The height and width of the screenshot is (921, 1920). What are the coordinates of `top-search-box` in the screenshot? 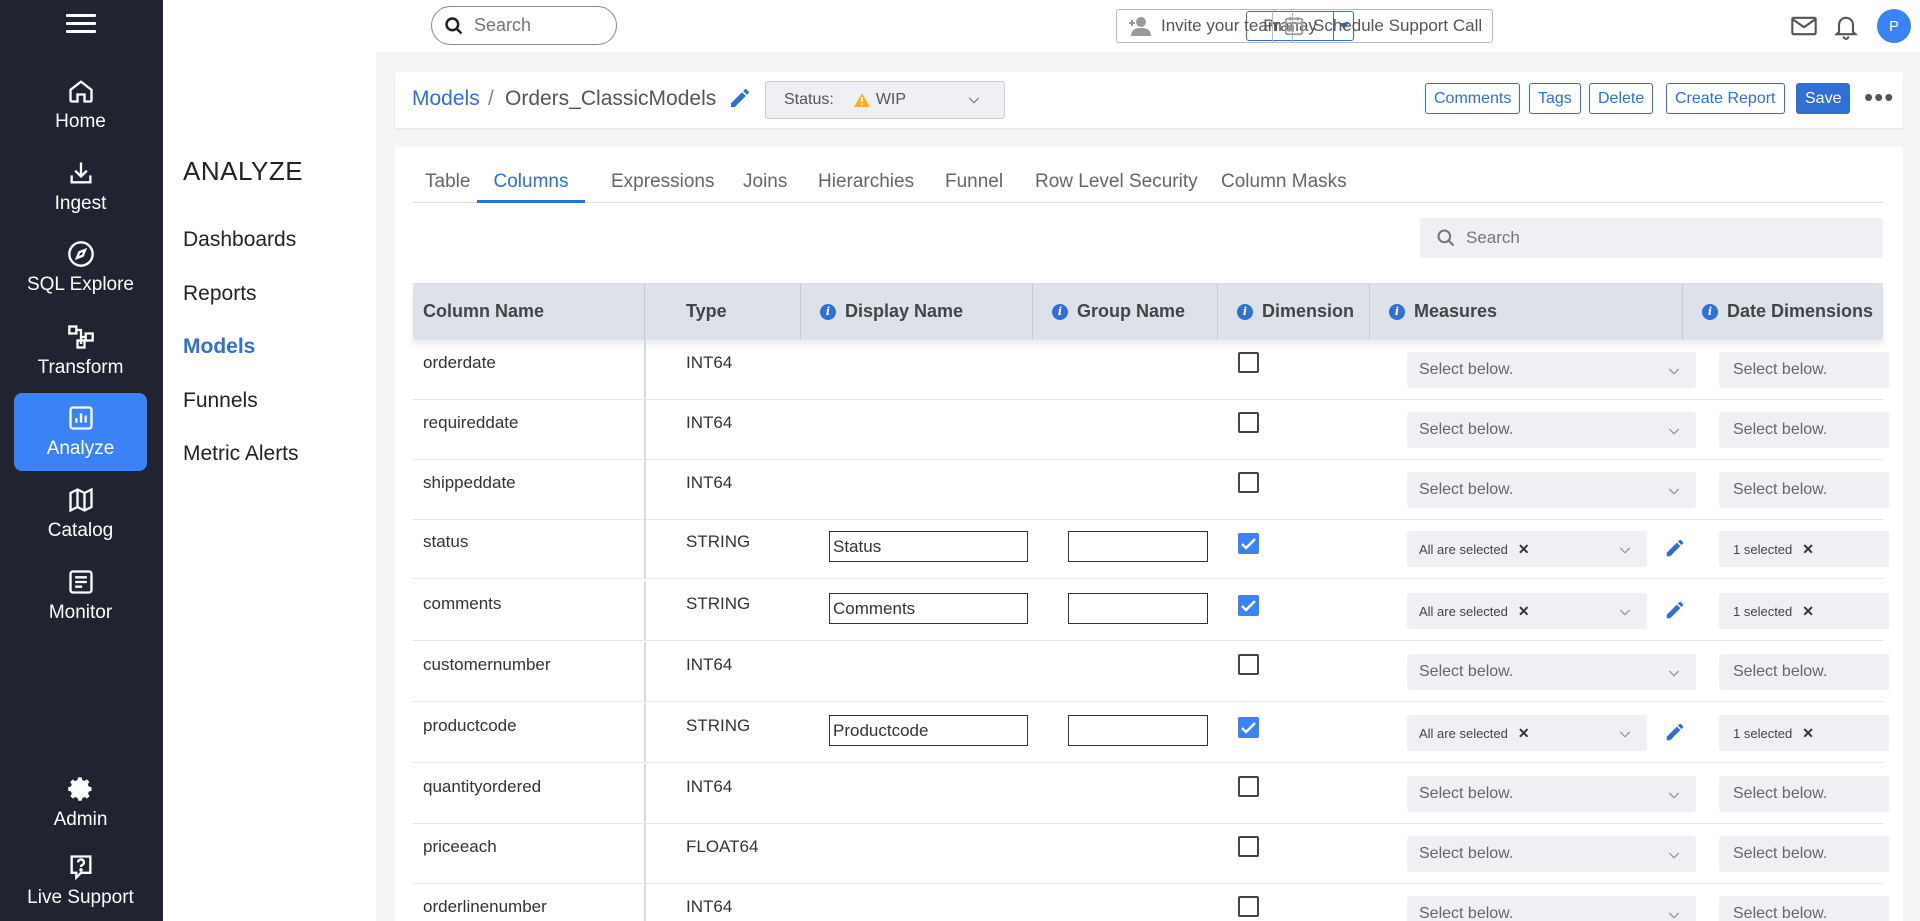 It's located at (524, 25).